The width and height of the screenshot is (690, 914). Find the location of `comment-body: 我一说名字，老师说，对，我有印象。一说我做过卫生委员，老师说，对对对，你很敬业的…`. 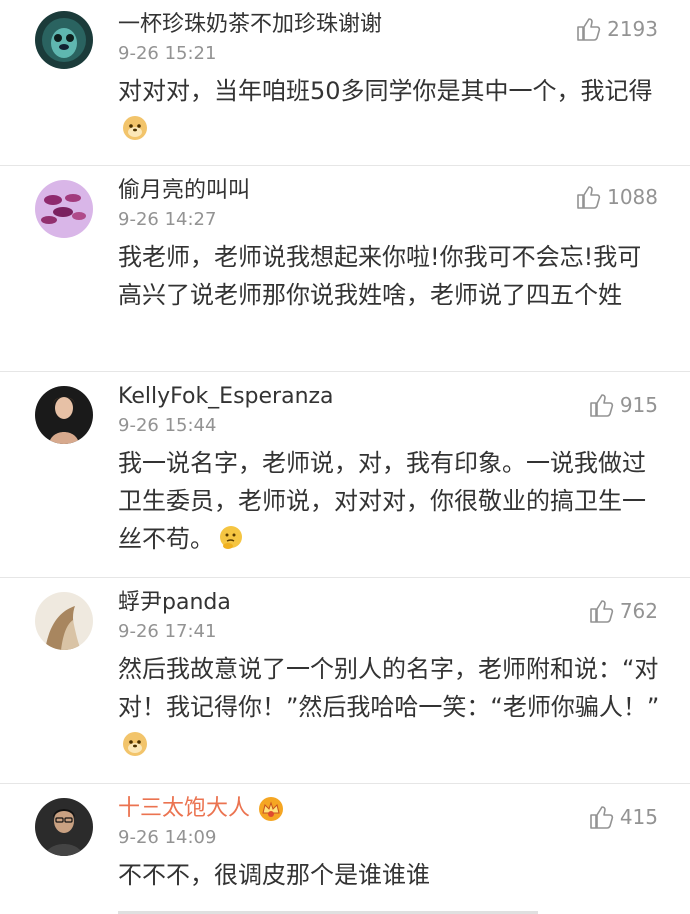

comment-body: 我一说名字，老师说，对，我有印象。一说我做过卫生委员，老师说，对对对，你很敬业的… is located at coordinates (382, 501).